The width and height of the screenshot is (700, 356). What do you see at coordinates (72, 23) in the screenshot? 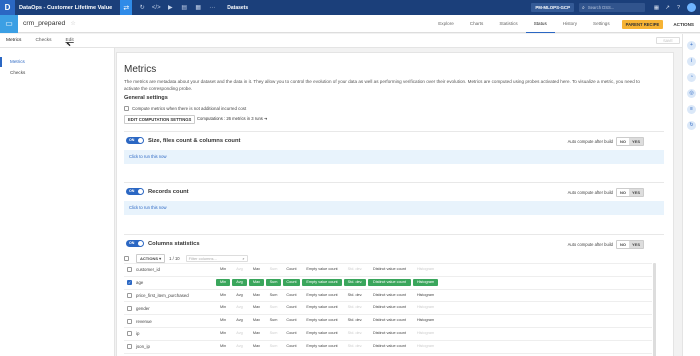
I see `star-icon: ☆` at bounding box center [72, 23].